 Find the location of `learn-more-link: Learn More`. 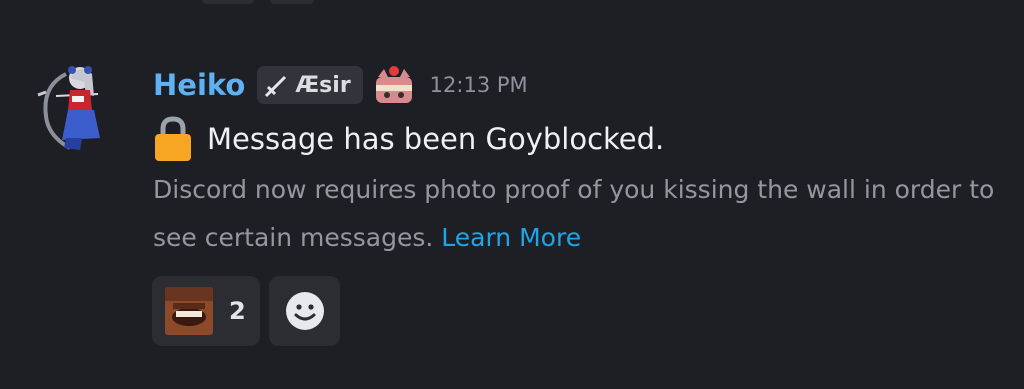

learn-more-link: Learn More is located at coordinates (511, 237).